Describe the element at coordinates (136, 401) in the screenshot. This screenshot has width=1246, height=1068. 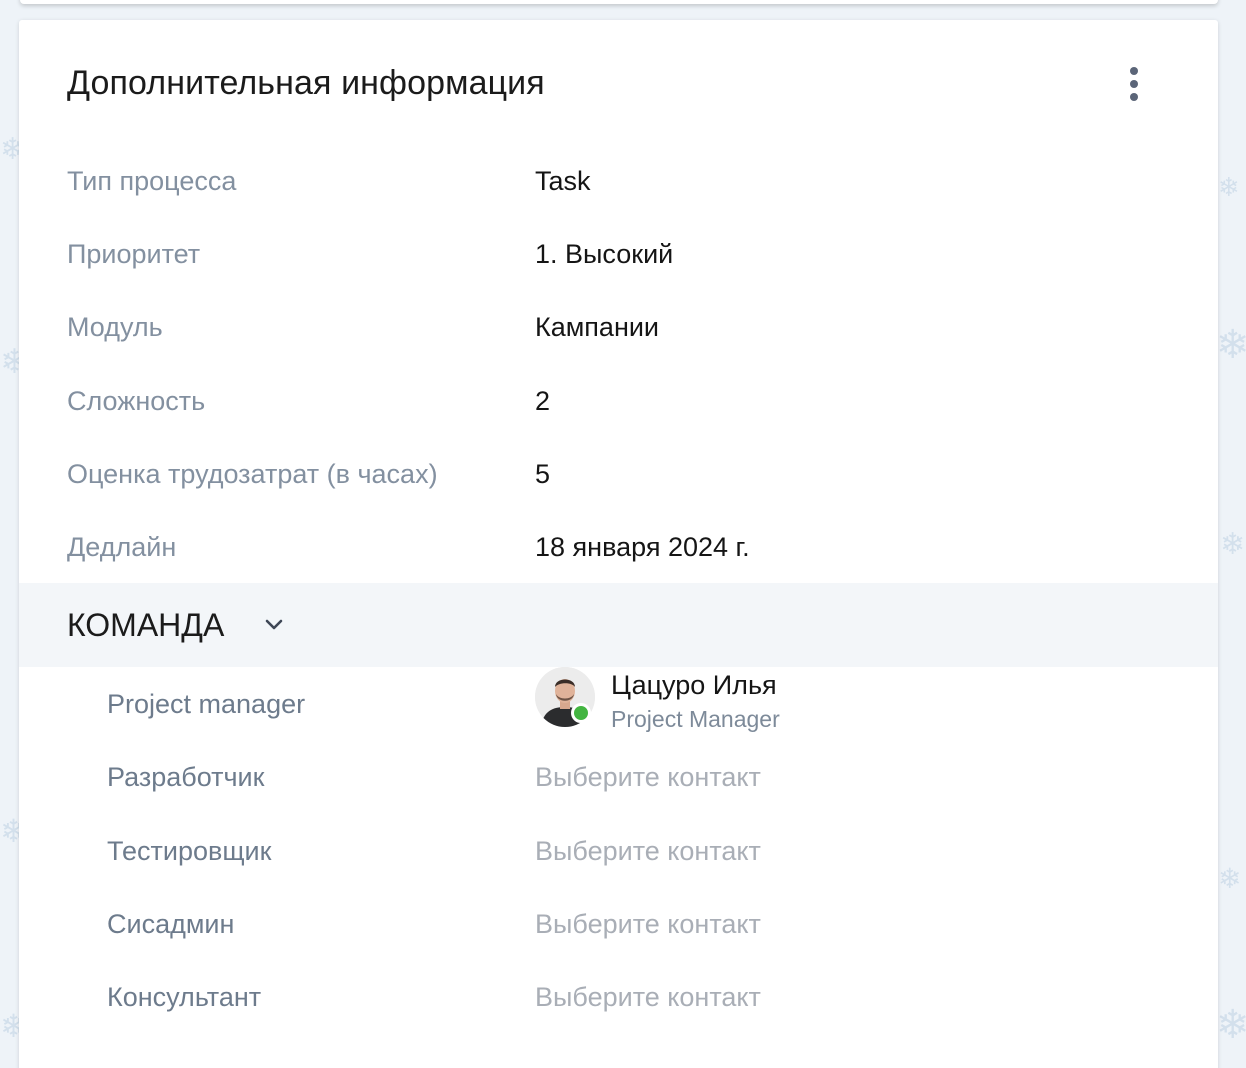
I see `field-label: Сложность` at that location.